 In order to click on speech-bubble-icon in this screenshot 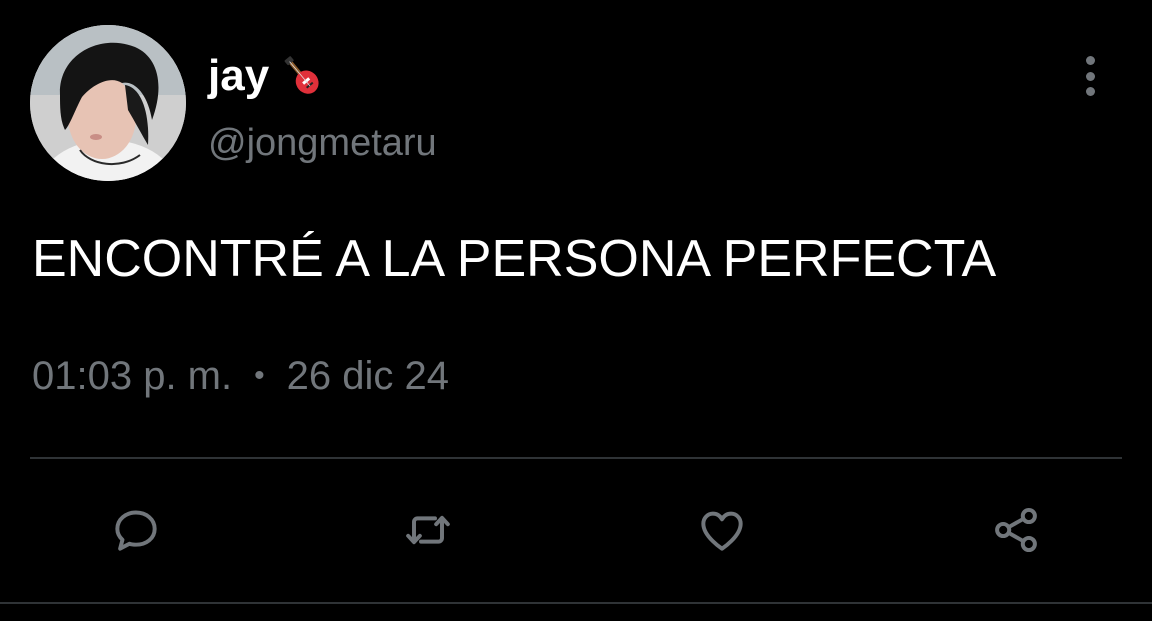, I will do `click(136, 530)`.